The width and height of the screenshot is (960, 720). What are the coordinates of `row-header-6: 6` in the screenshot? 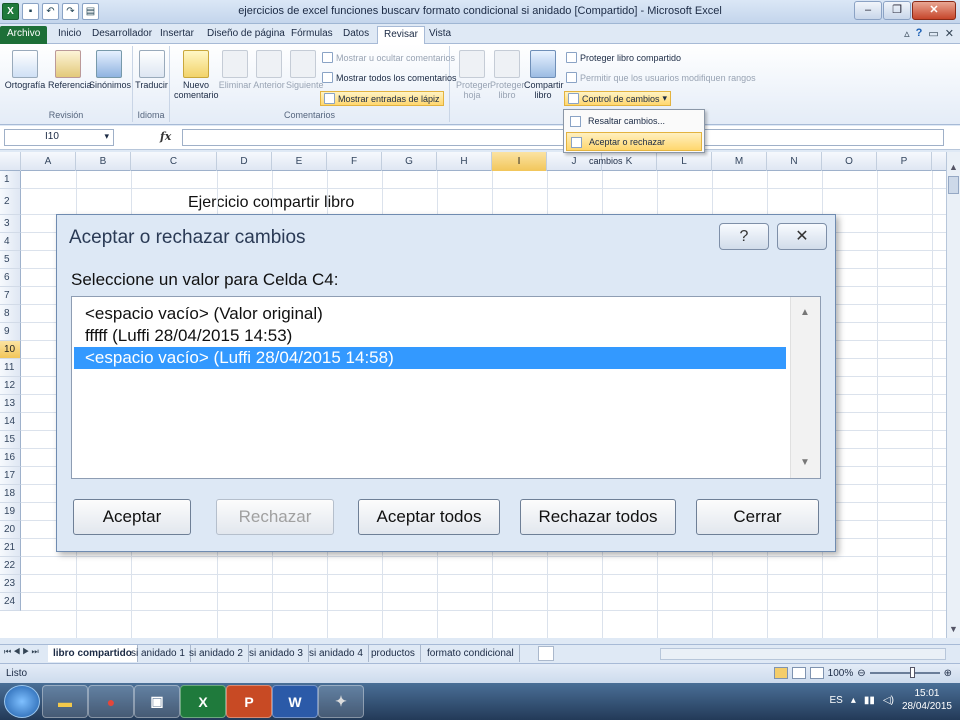 It's located at (10, 278).